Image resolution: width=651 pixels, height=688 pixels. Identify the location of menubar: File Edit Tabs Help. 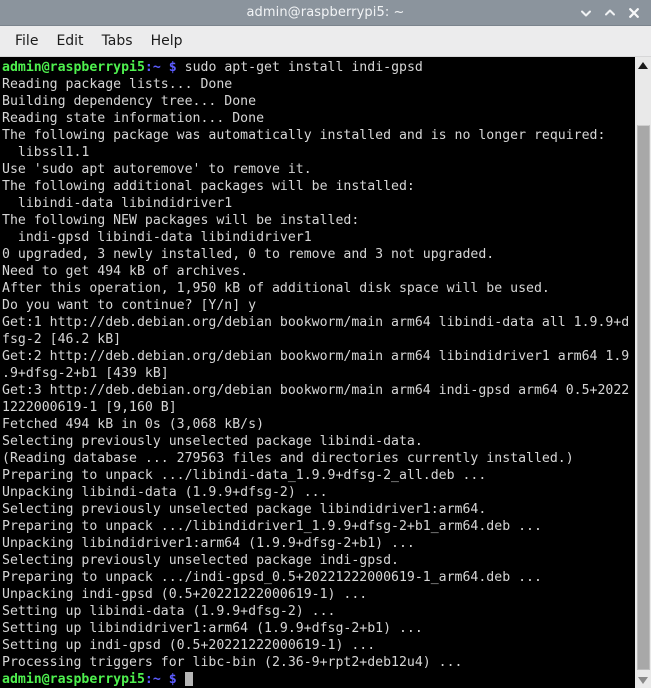
(325, 41).